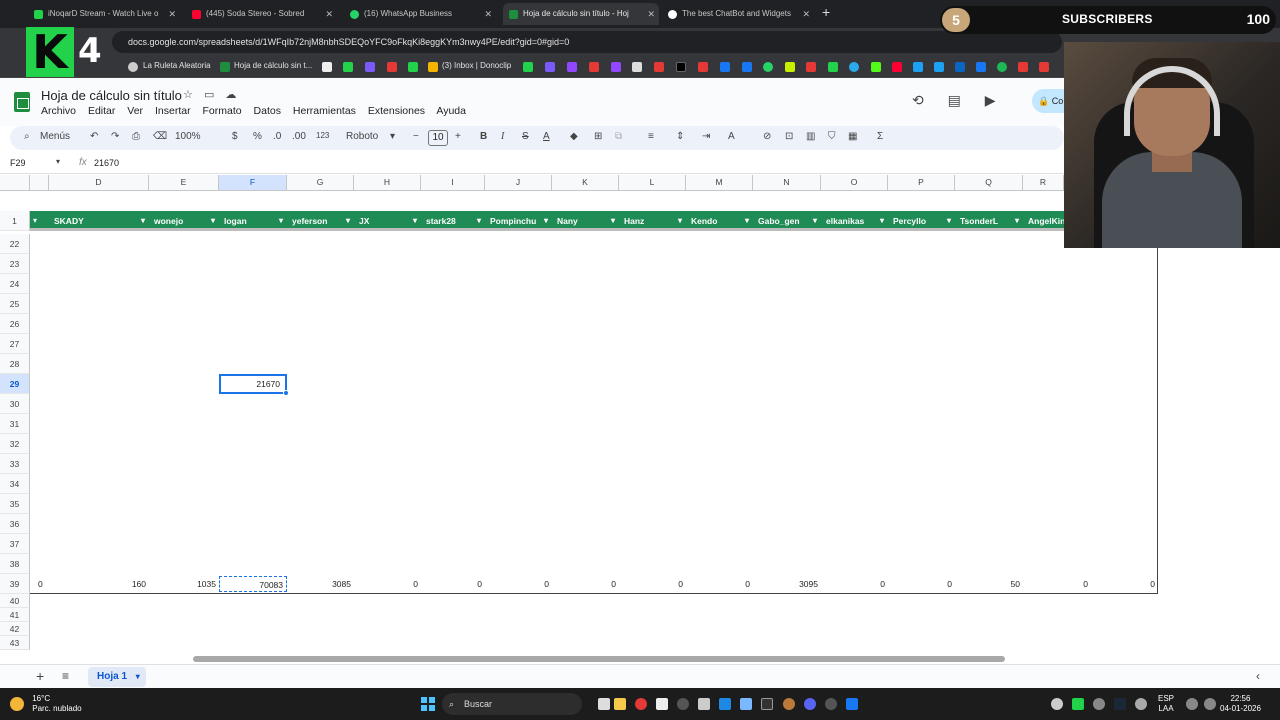  I want to click on borders-icon: ⊞, so click(598, 136).